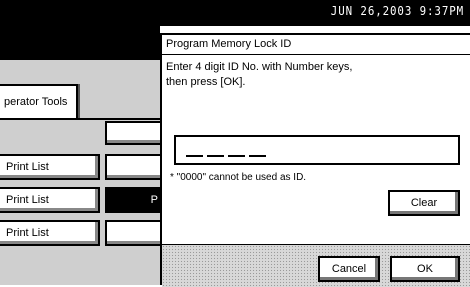 The image size is (470, 287). I want to click on tab-divider, so click(80, 119).